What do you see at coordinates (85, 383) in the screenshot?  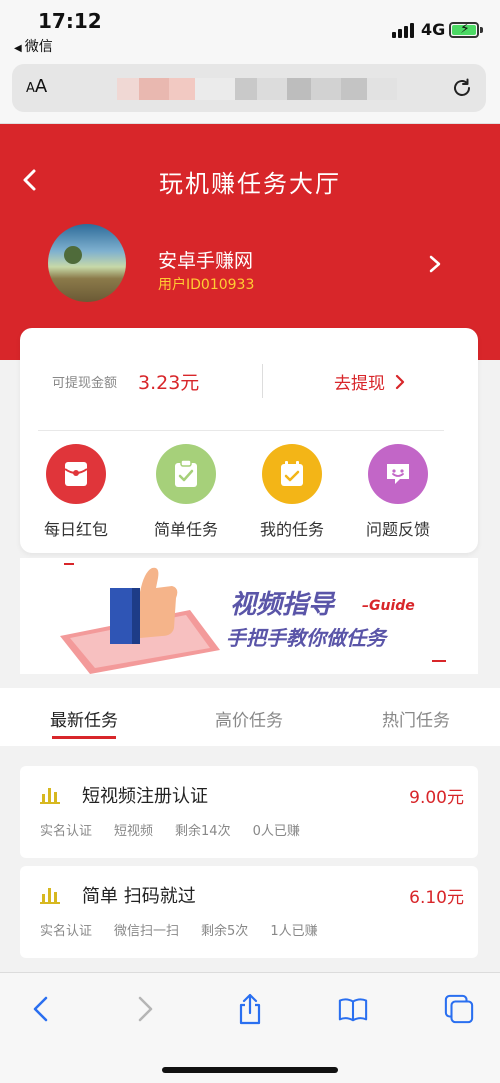 I see `balance-label: 可提现金额` at bounding box center [85, 383].